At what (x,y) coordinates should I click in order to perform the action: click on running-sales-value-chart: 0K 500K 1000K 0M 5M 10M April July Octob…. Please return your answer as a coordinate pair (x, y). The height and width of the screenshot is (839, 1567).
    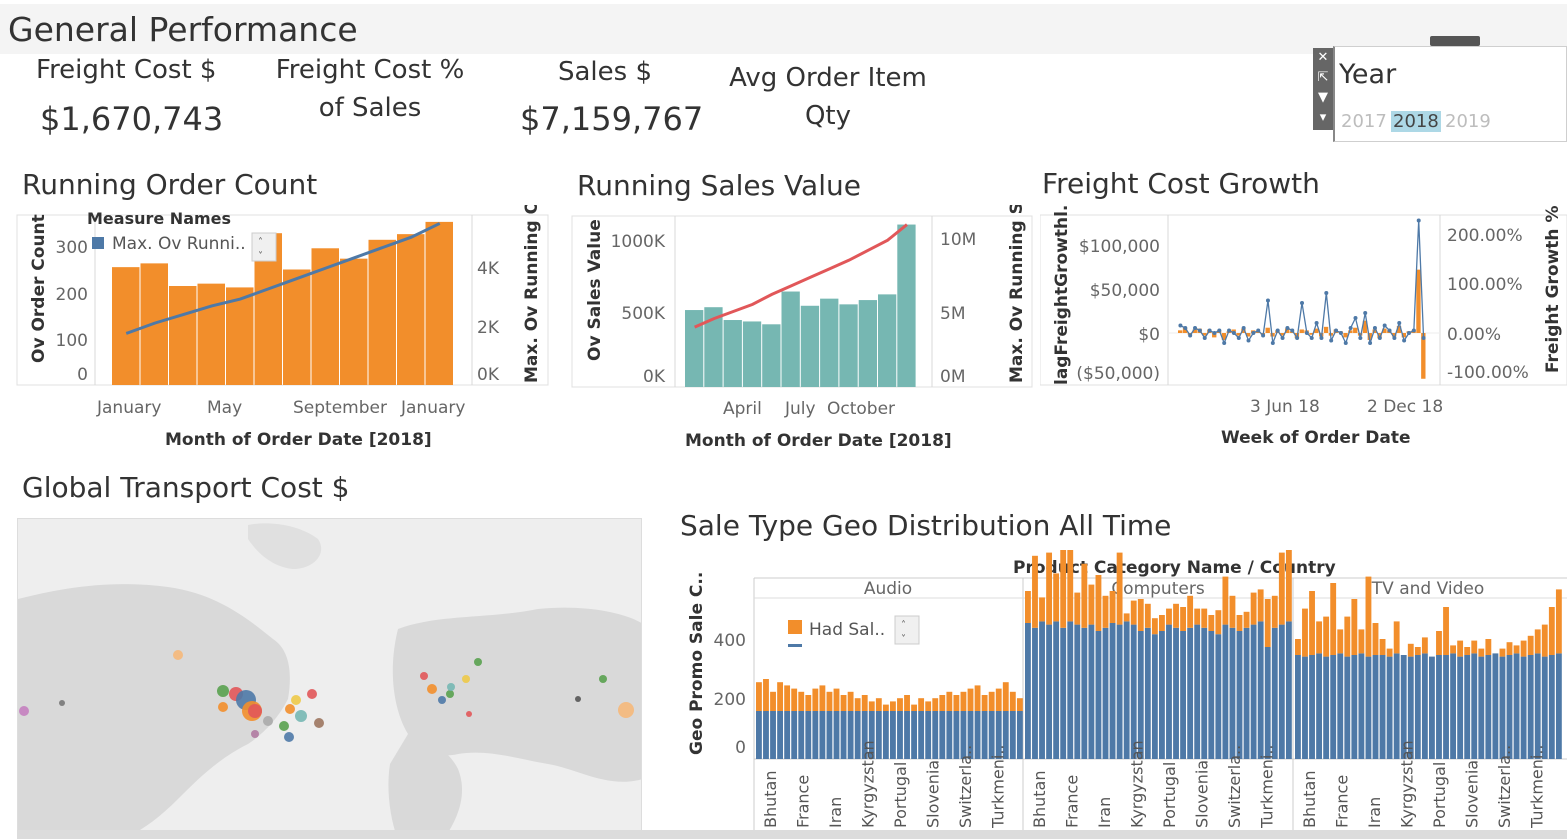
    Looking at the image, I should click on (800, 330).